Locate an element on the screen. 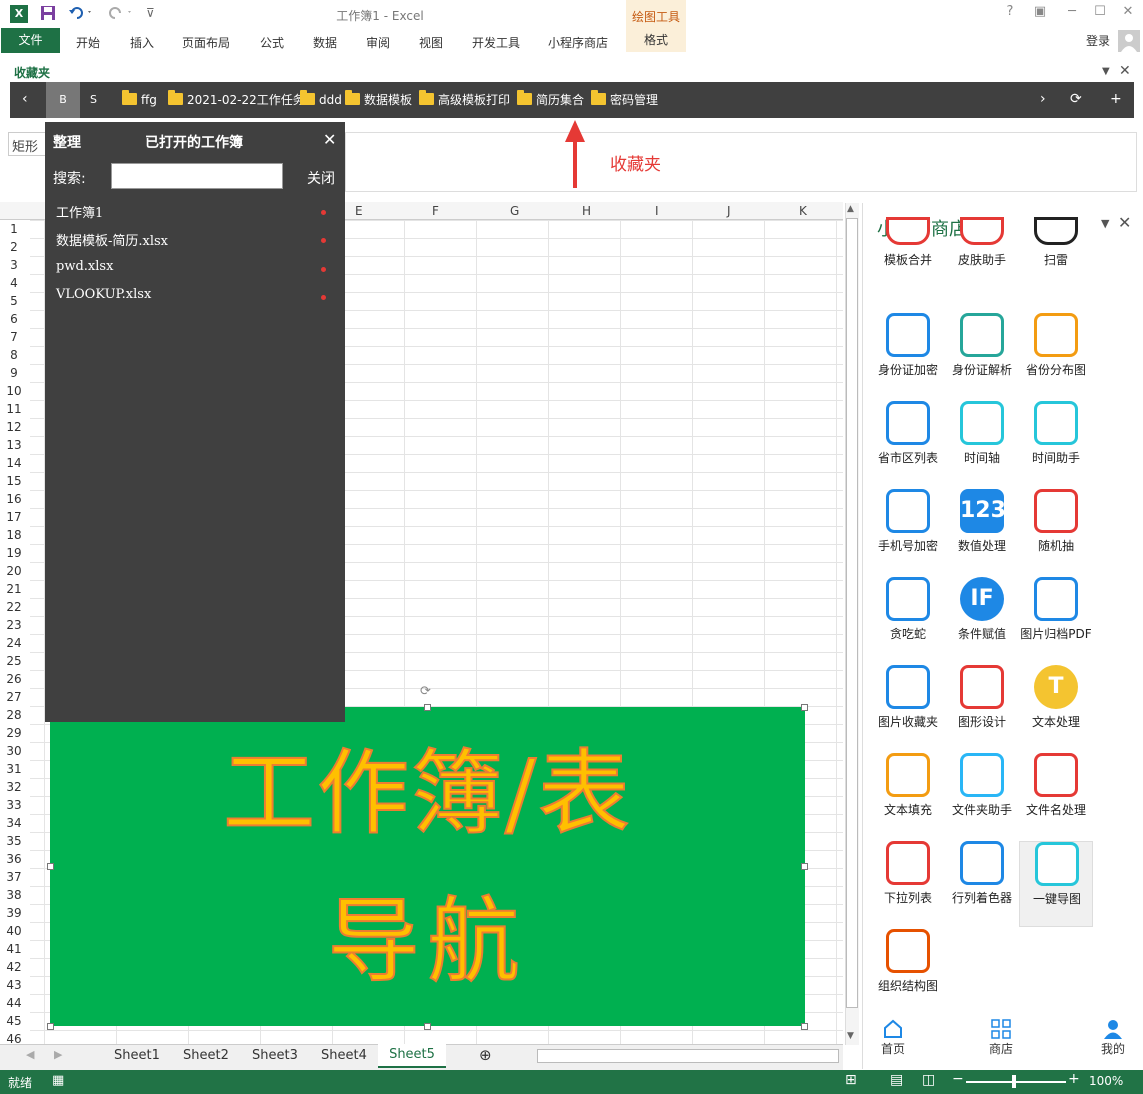 This screenshot has height=1094, width=1143. app-tile: 图片归档PDF is located at coordinates (1056, 620).